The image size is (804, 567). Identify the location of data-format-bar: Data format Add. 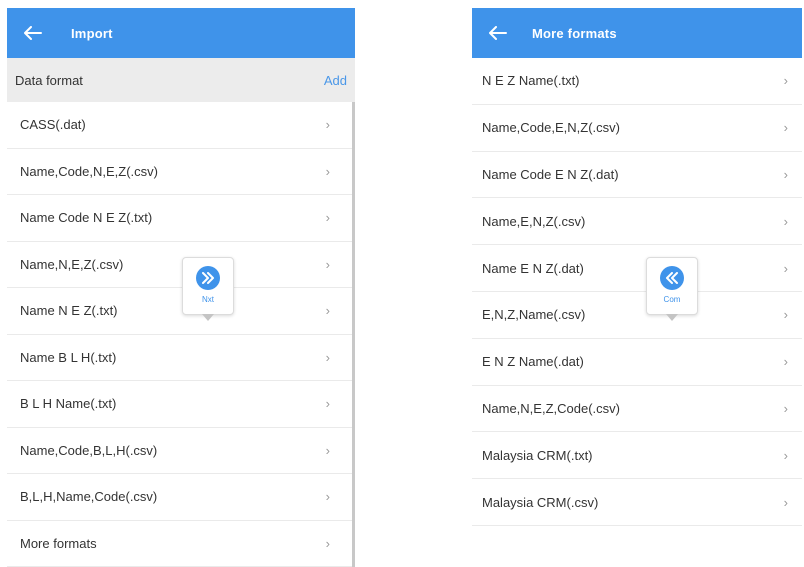
(181, 80).